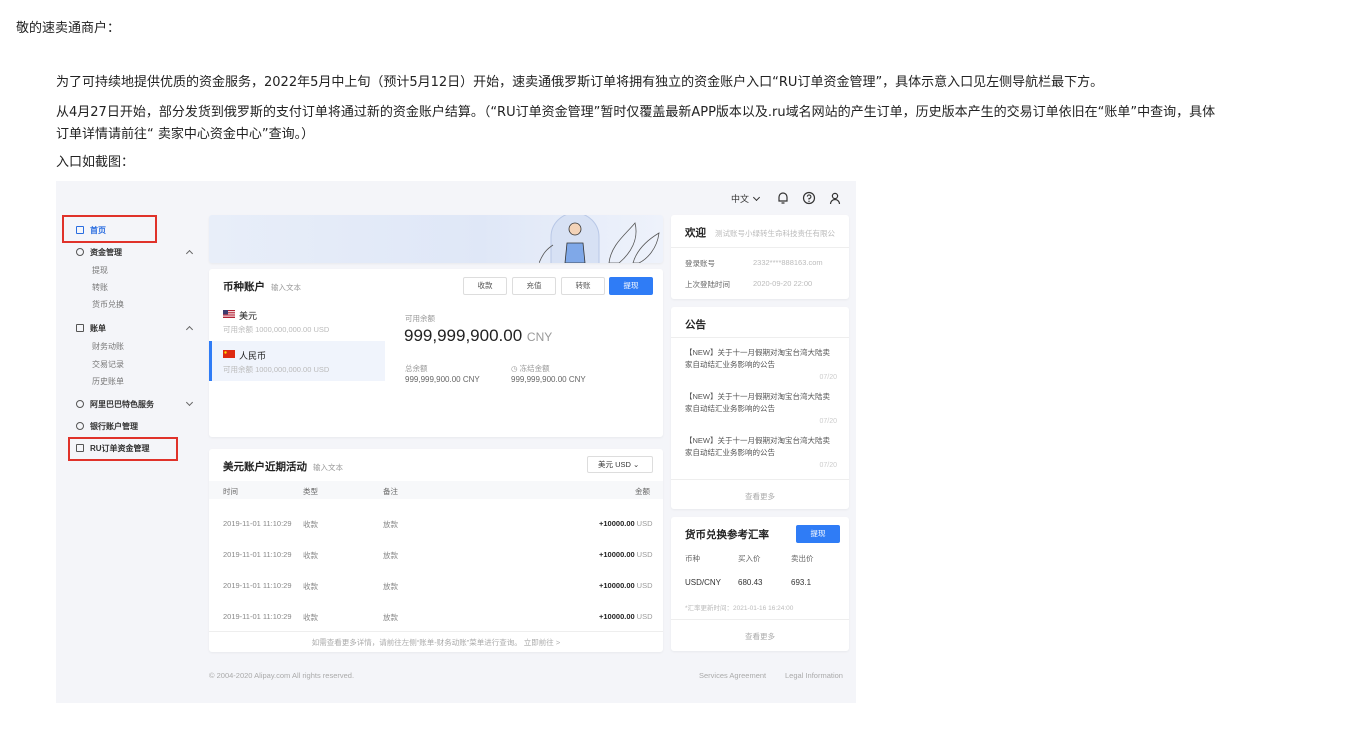  Describe the element at coordinates (614, 464) in the screenshot. I see `currency-select-value: 美元 USD` at that location.